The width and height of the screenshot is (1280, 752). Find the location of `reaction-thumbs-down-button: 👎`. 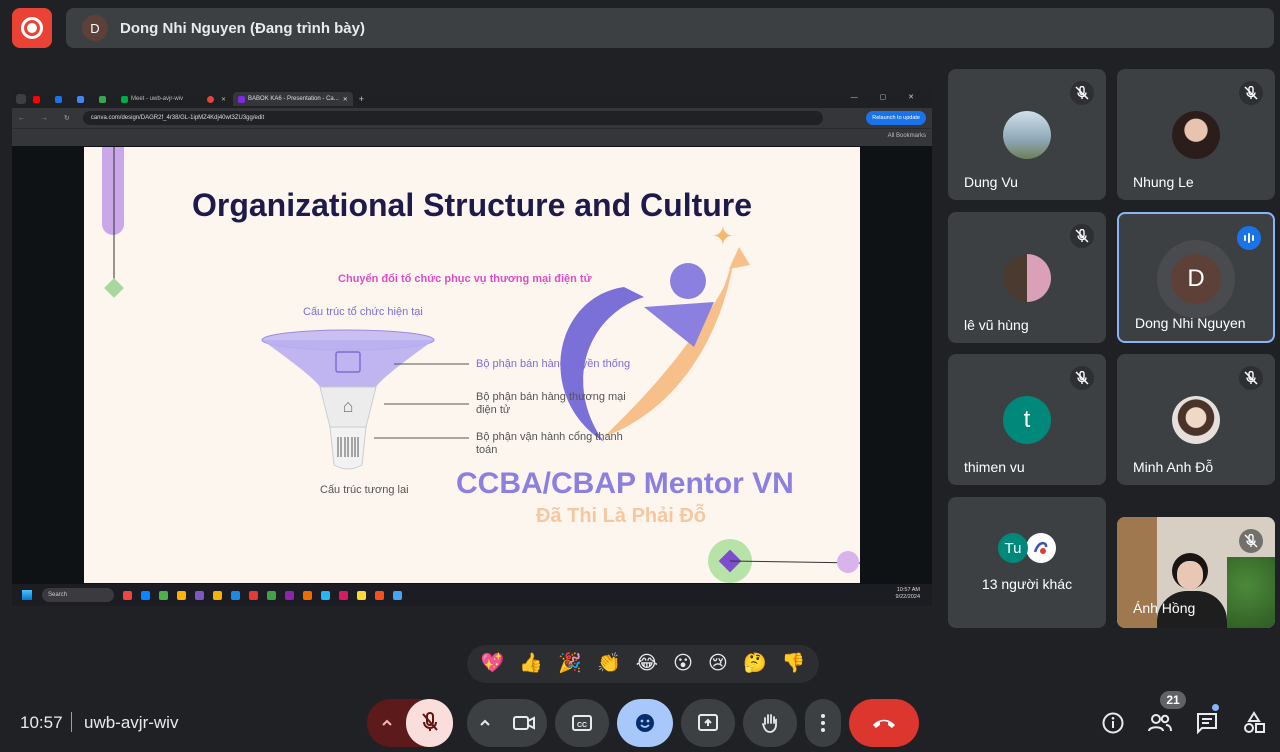

reaction-thumbs-down-button: 👎 is located at coordinates (794, 664).